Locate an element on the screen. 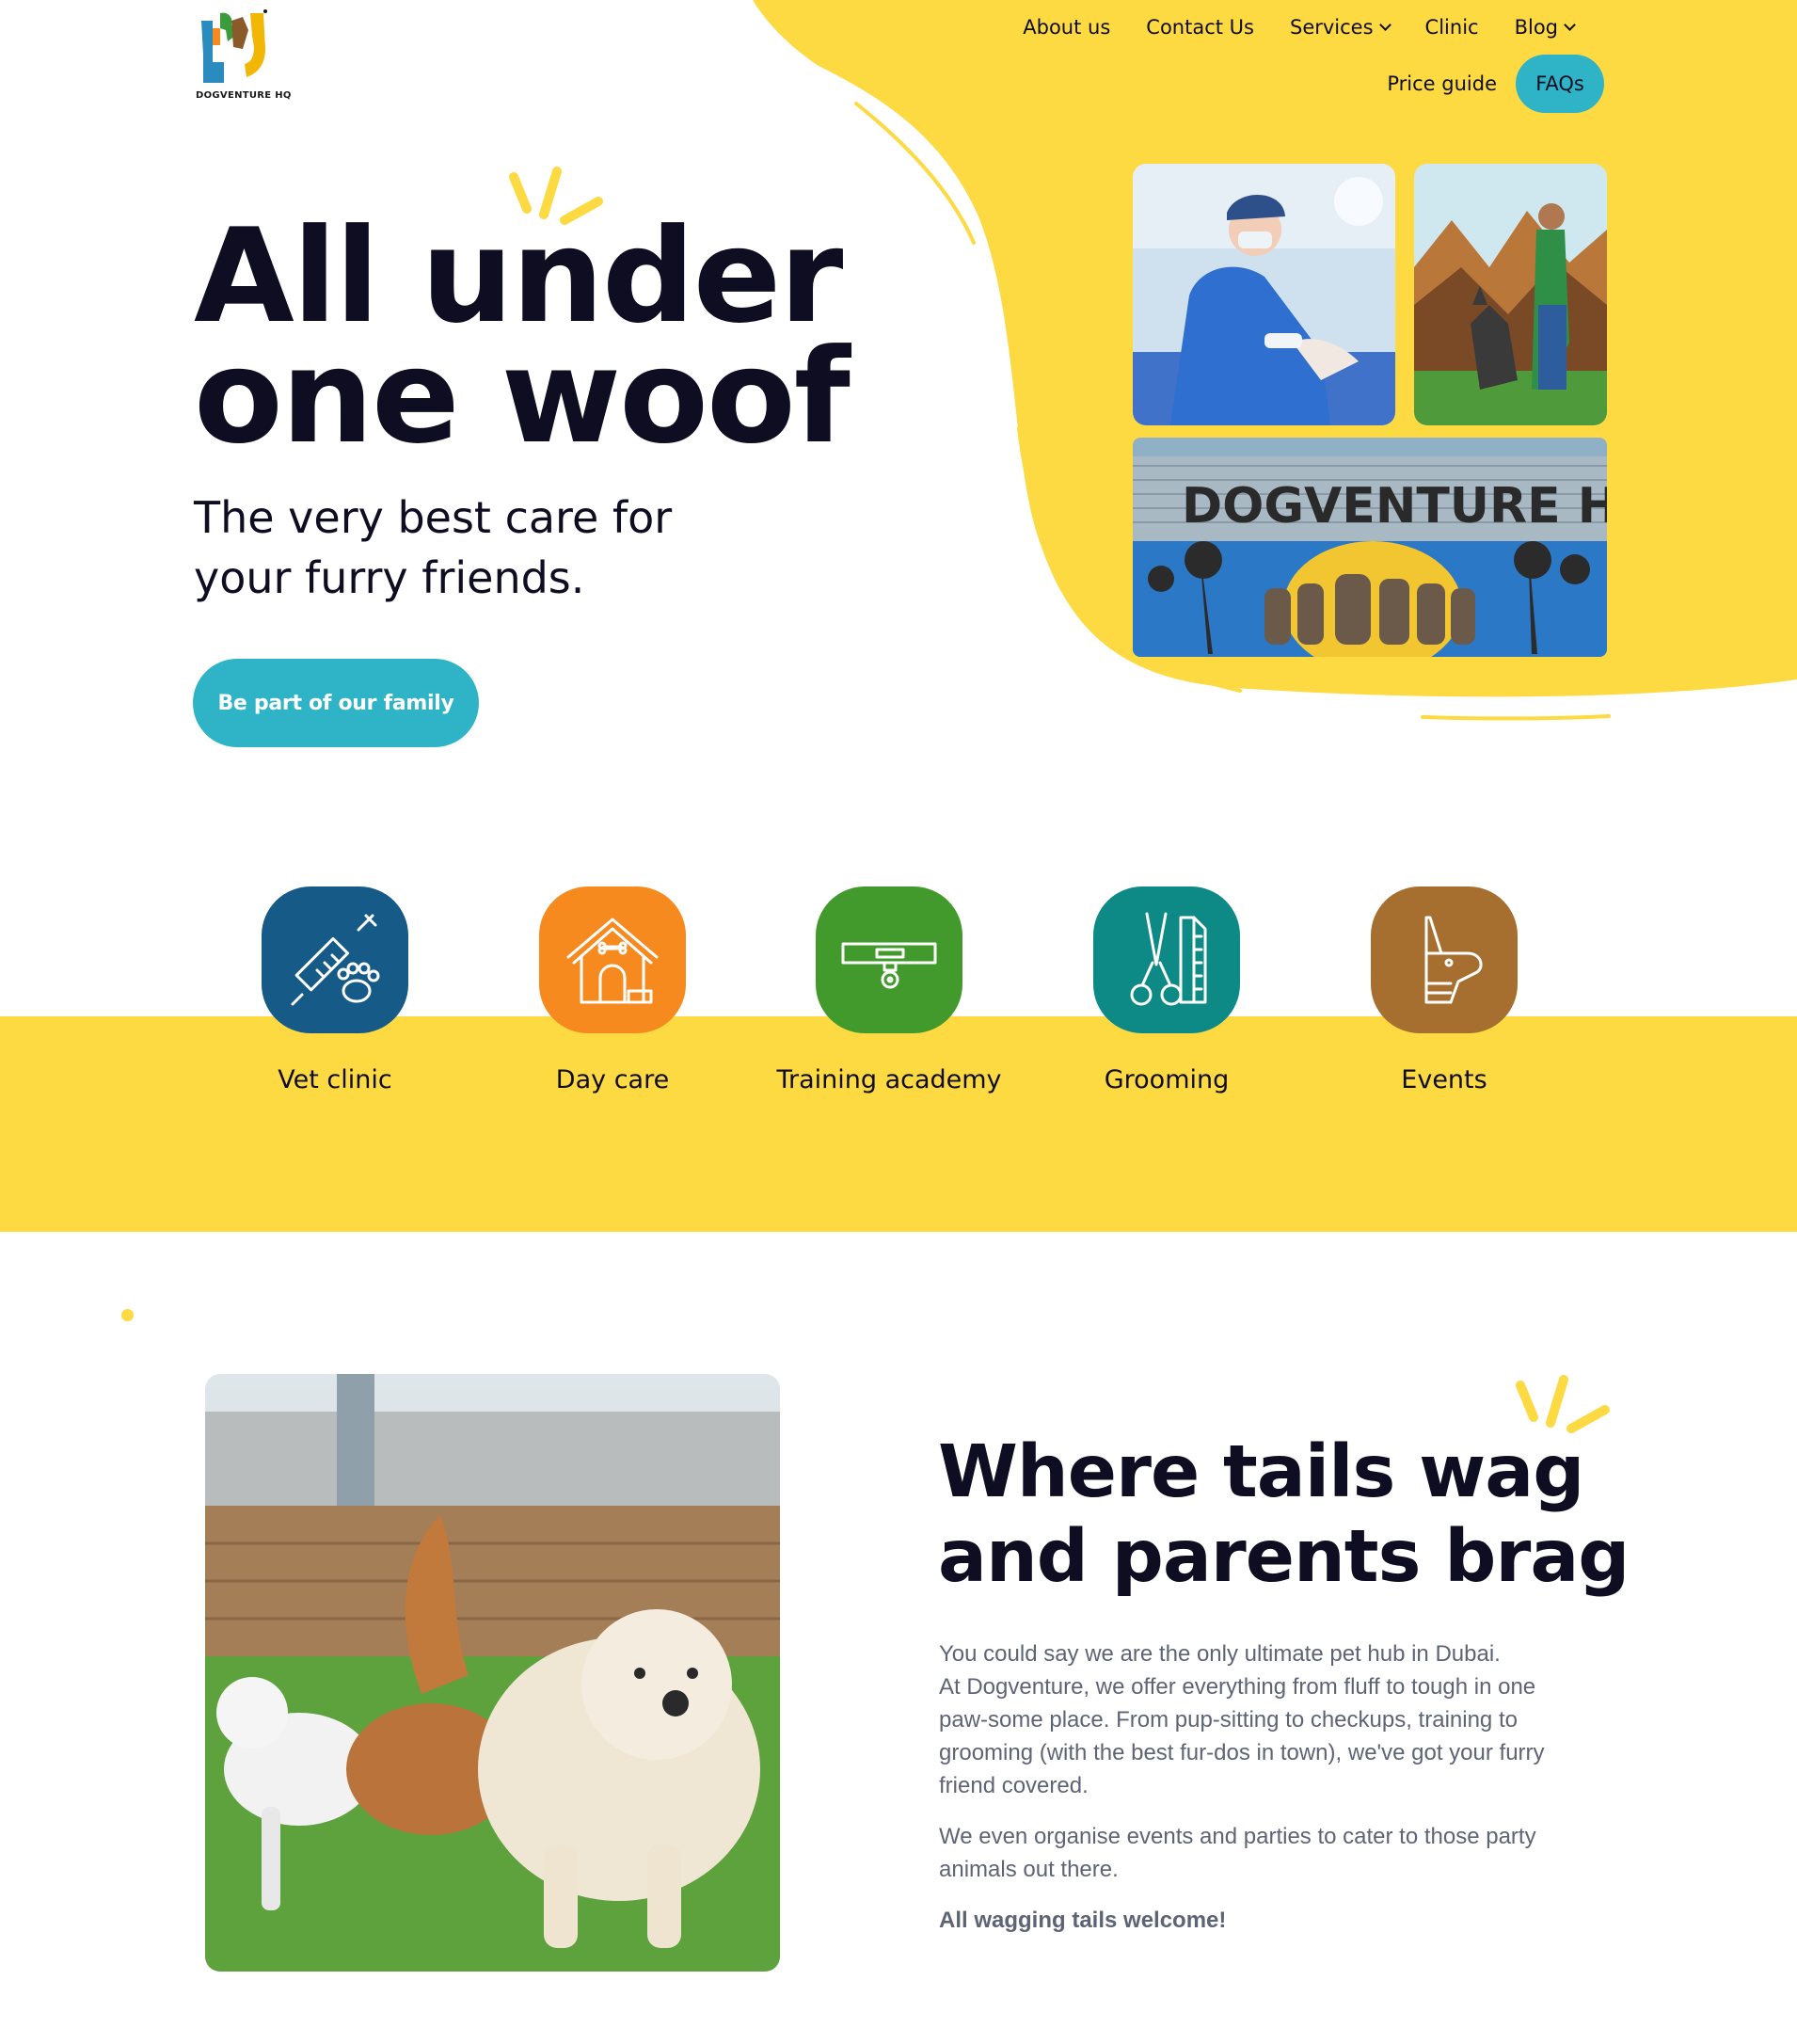 The width and height of the screenshot is (1797, 2044). decorative-dot is located at coordinates (127, 1315).